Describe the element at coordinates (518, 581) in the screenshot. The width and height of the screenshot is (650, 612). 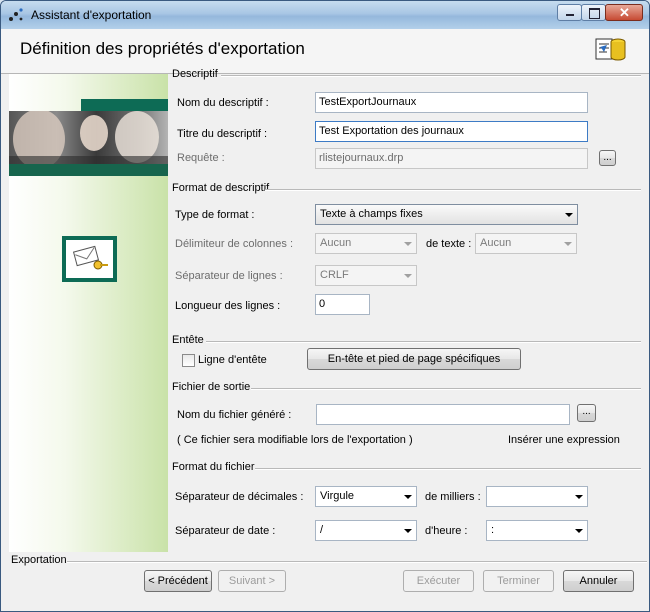
I see `terminer-button: Terminer` at that location.